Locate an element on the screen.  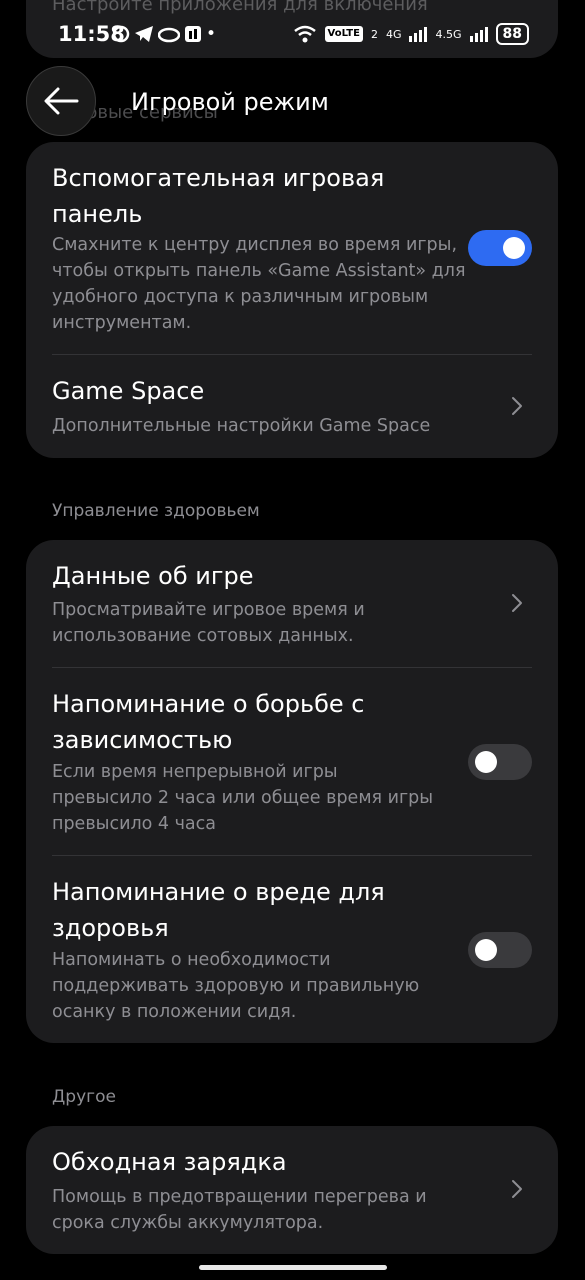
addiction-reminder-title: Напоминание о борьбе с зависимостью is located at coordinates (208, 722).